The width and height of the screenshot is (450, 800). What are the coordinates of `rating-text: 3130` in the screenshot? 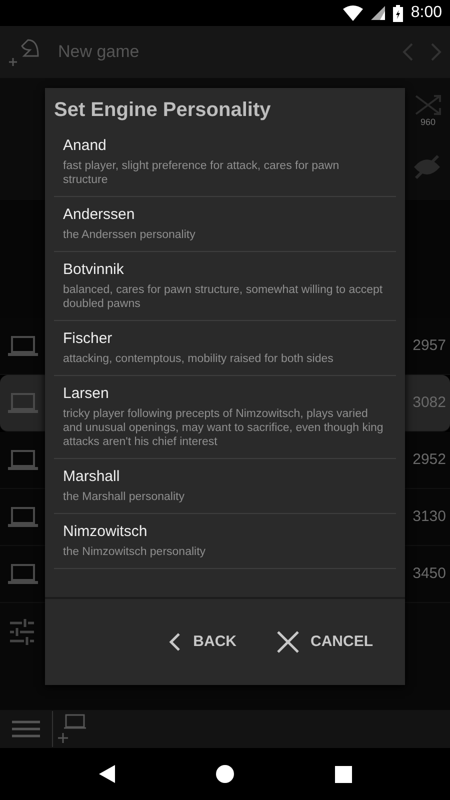 It's located at (429, 516).